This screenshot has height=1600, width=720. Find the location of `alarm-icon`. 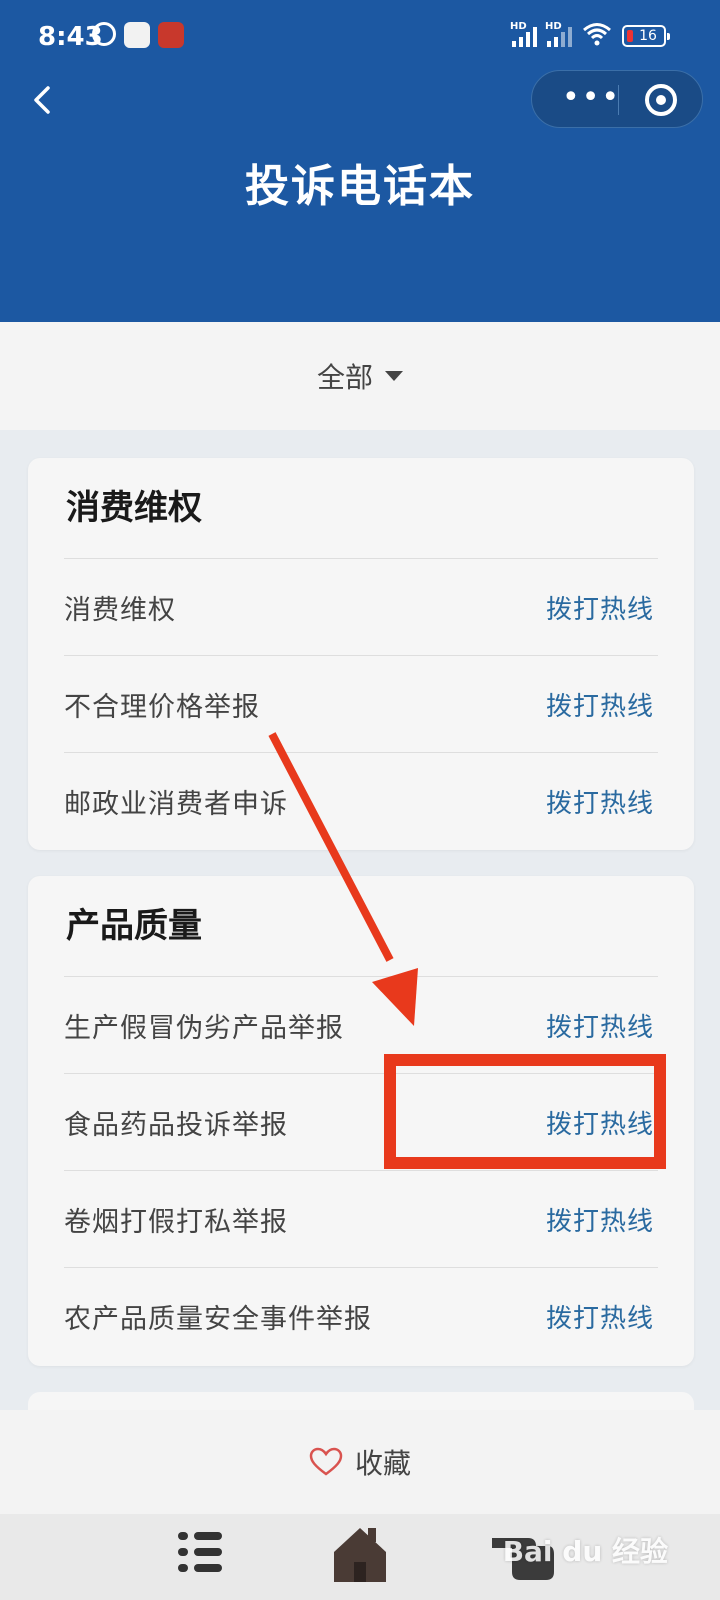

alarm-icon is located at coordinates (104, 34).